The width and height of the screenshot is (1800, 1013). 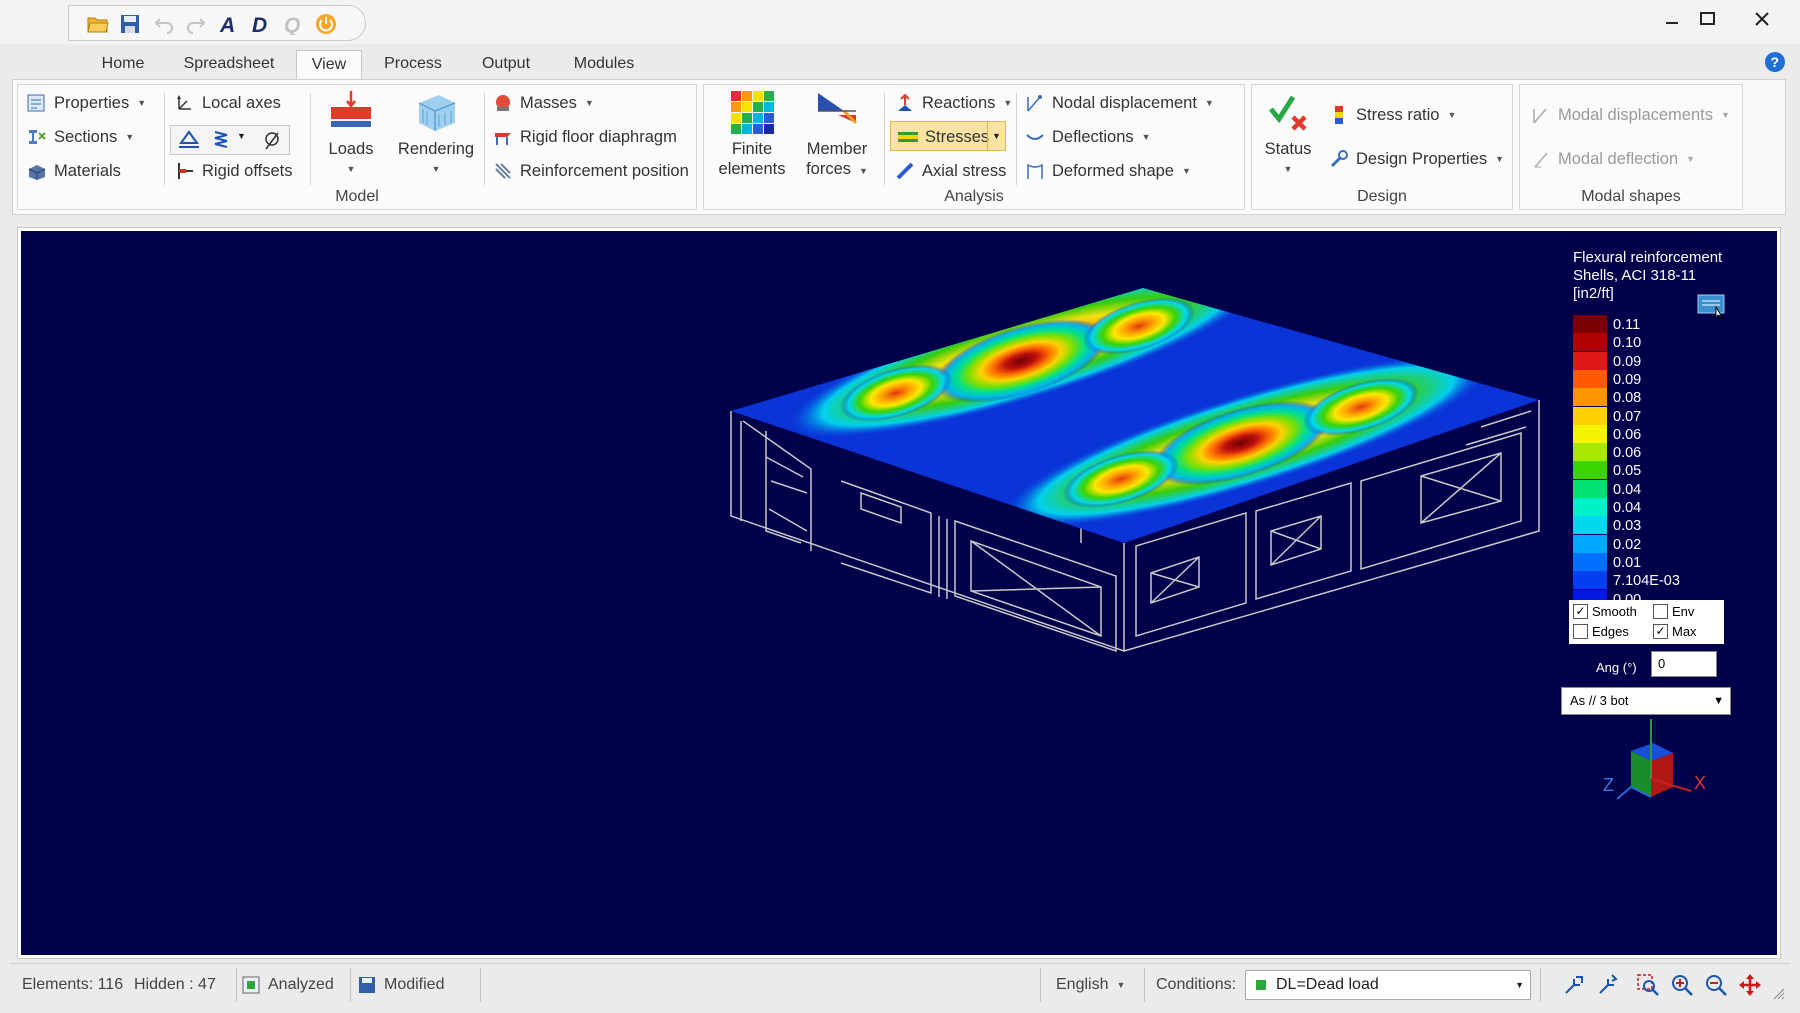 I want to click on member-forces-label-2: forces, so click(x=828, y=169).